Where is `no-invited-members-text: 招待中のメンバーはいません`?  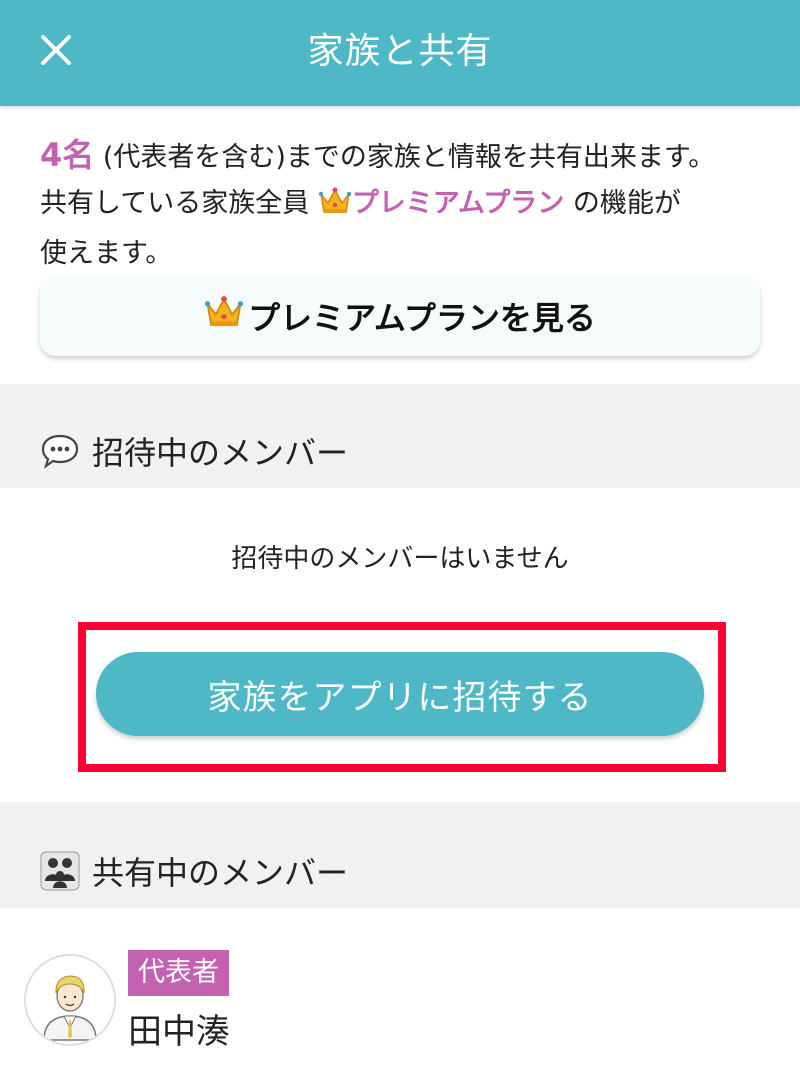
no-invited-members-text: 招待中のメンバーはいません is located at coordinates (400, 559).